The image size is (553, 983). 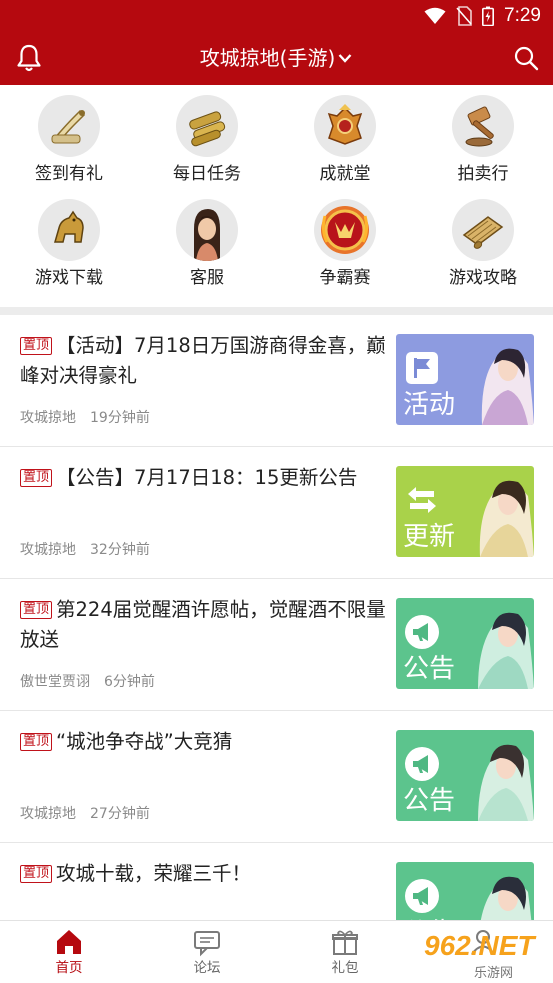 What do you see at coordinates (483, 174) in the screenshot?
I see `grid-label: 拍卖行` at bounding box center [483, 174].